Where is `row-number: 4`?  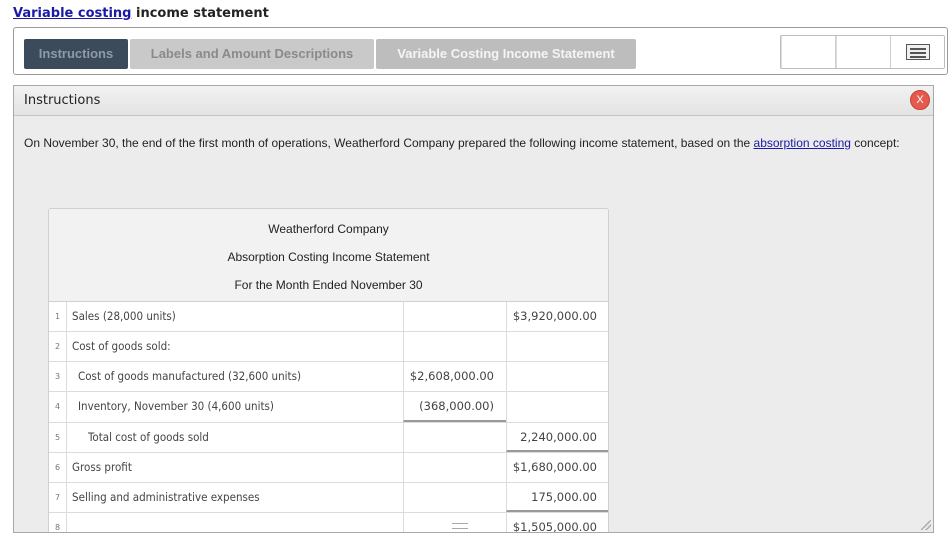 row-number: 4 is located at coordinates (58, 407).